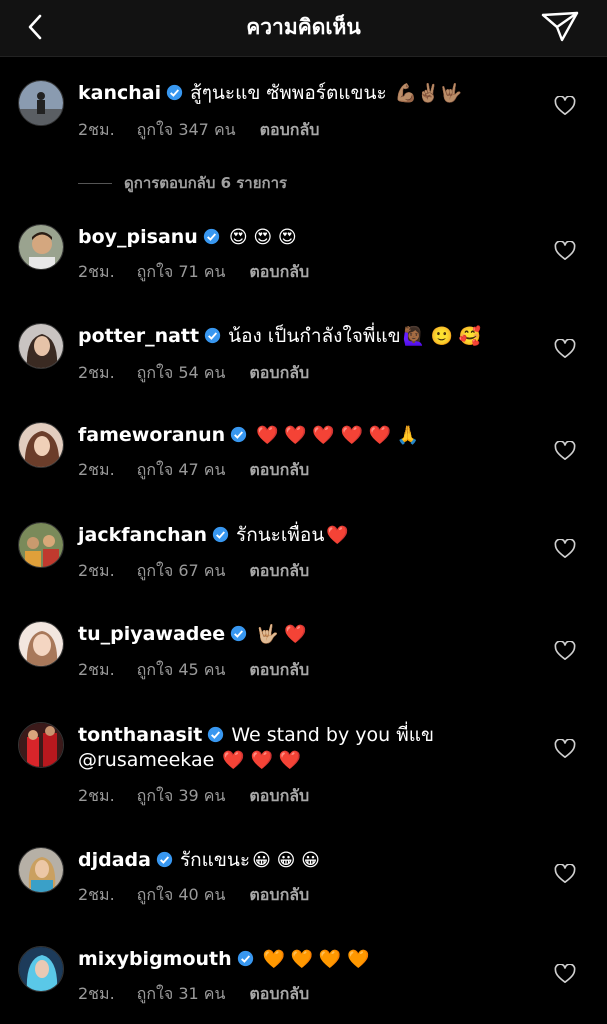 The height and width of the screenshot is (1024, 607). I want to click on username: mixybigmouth, so click(155, 959).